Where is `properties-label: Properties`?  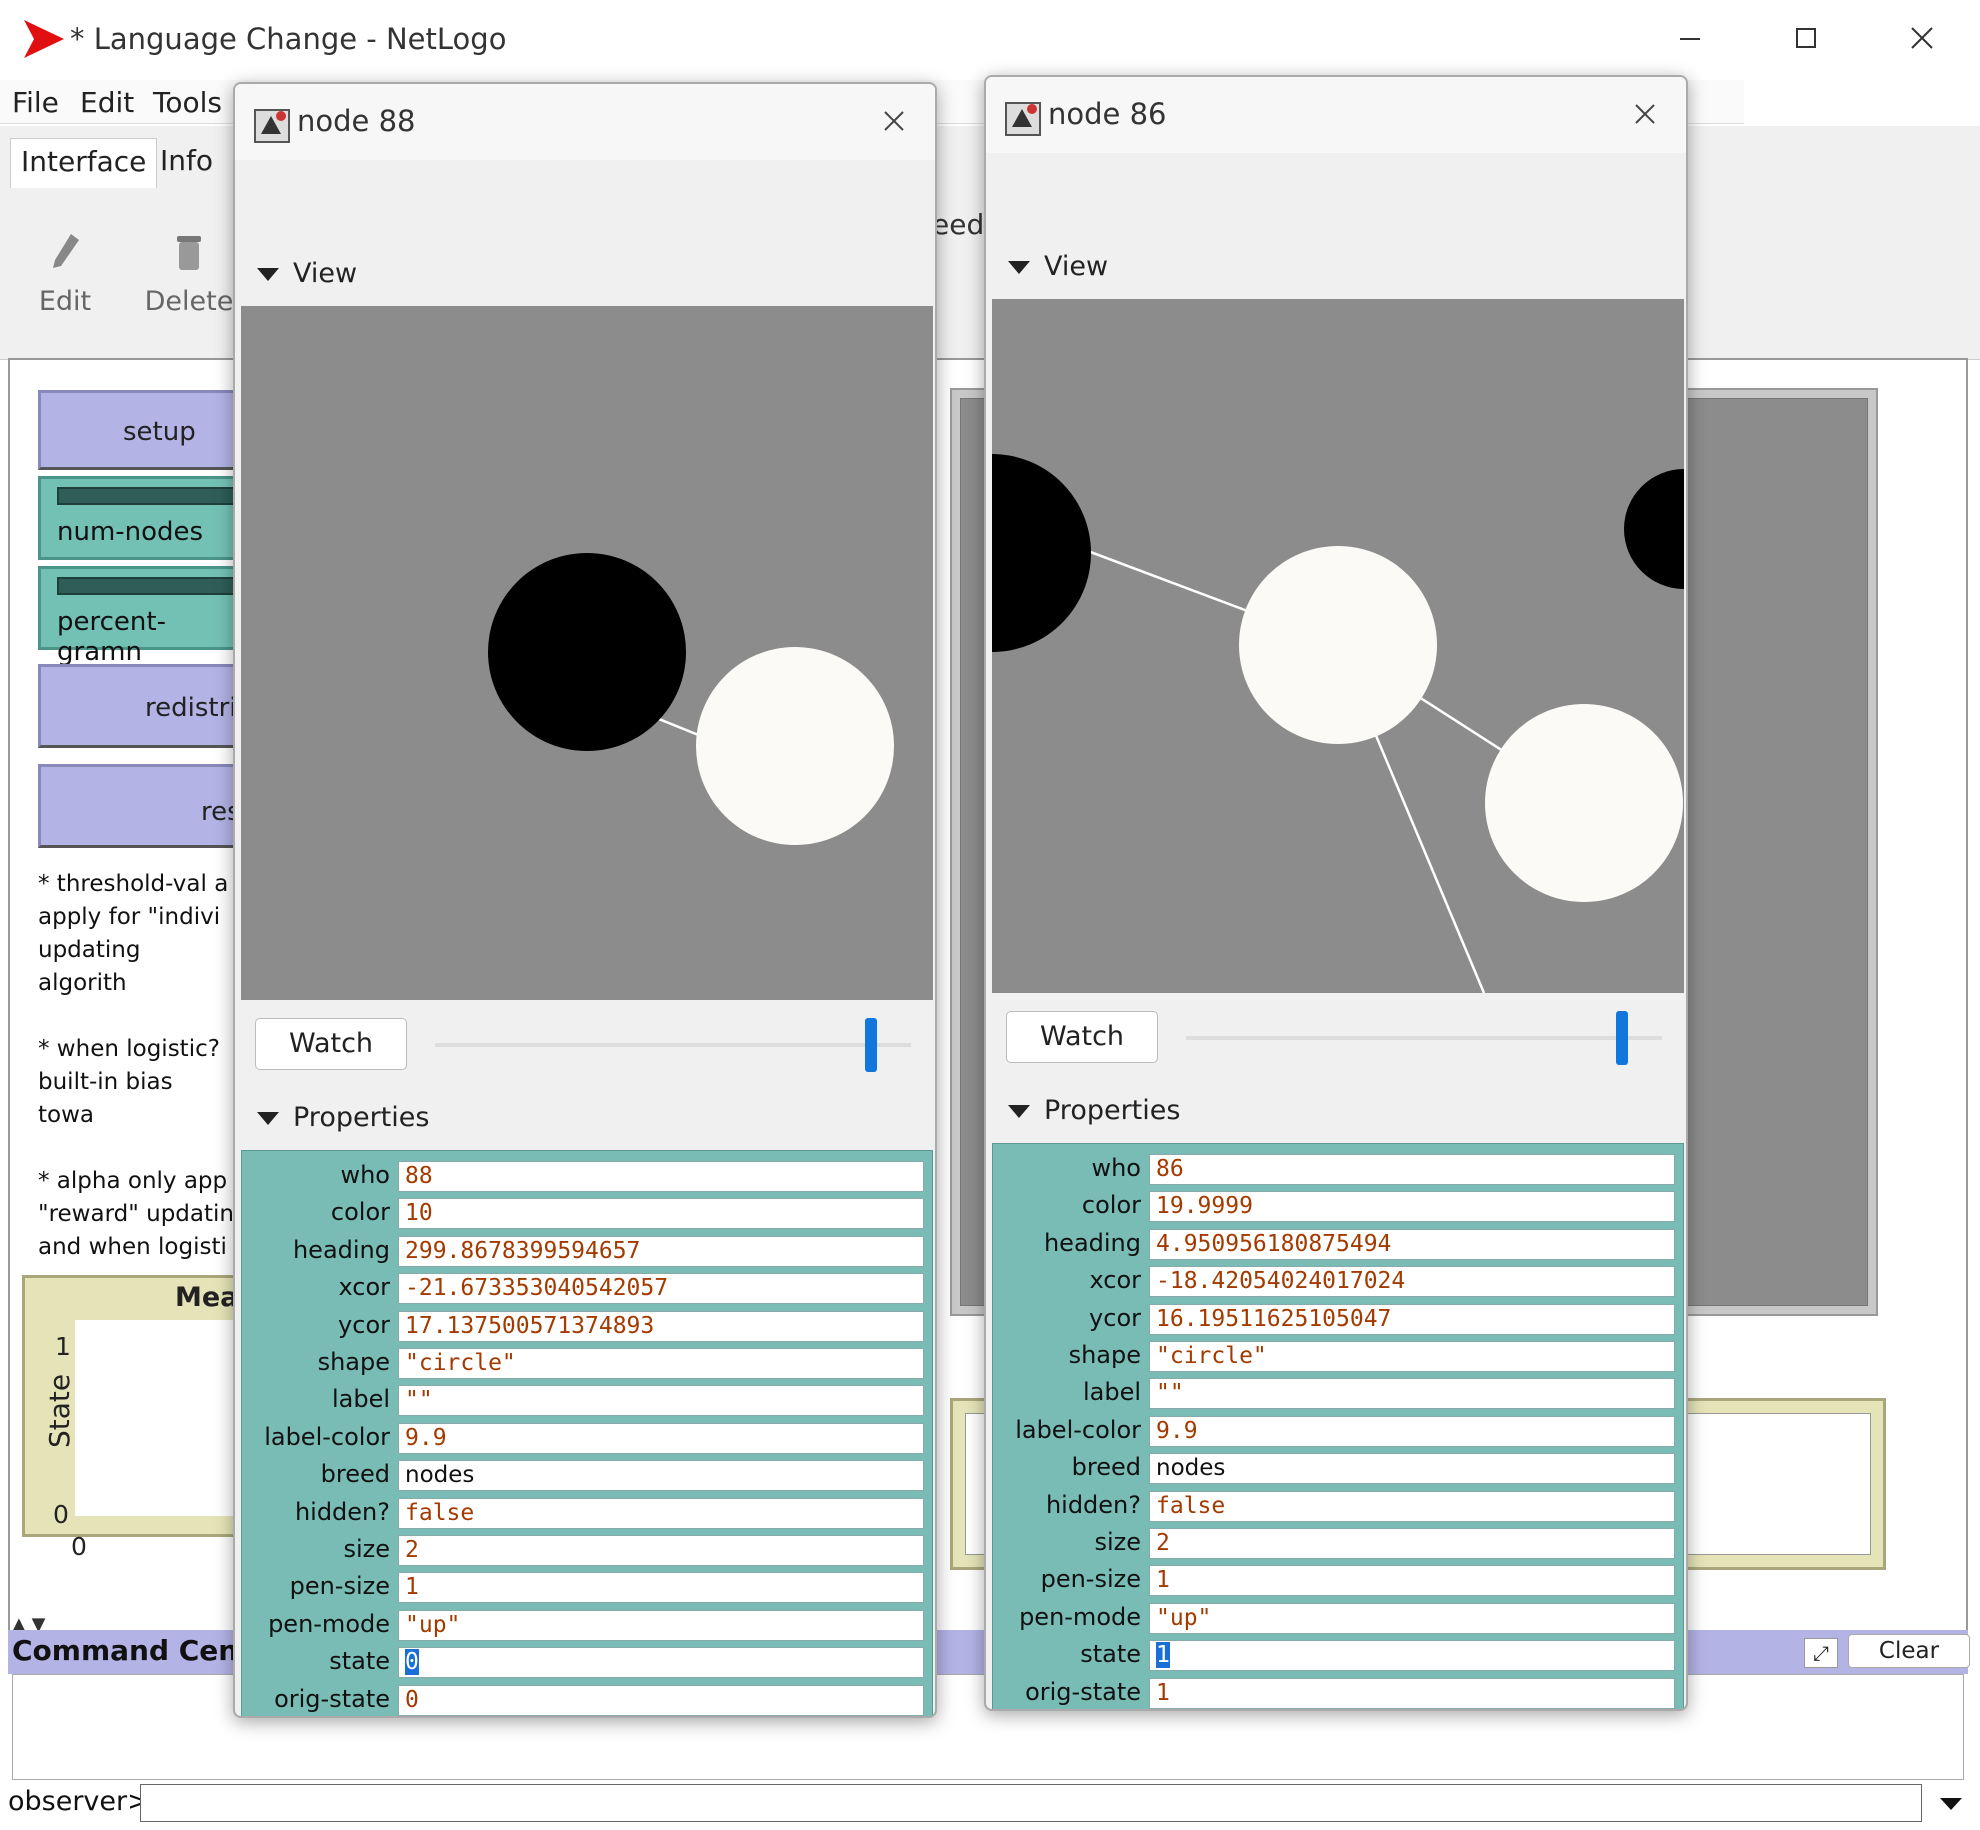
properties-label: Properties is located at coordinates (1112, 1110).